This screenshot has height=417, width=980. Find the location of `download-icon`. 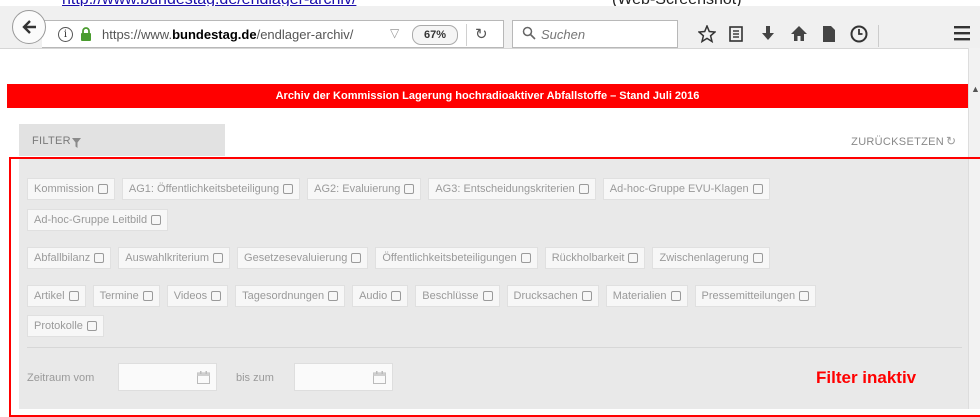

download-icon is located at coordinates (768, 36).